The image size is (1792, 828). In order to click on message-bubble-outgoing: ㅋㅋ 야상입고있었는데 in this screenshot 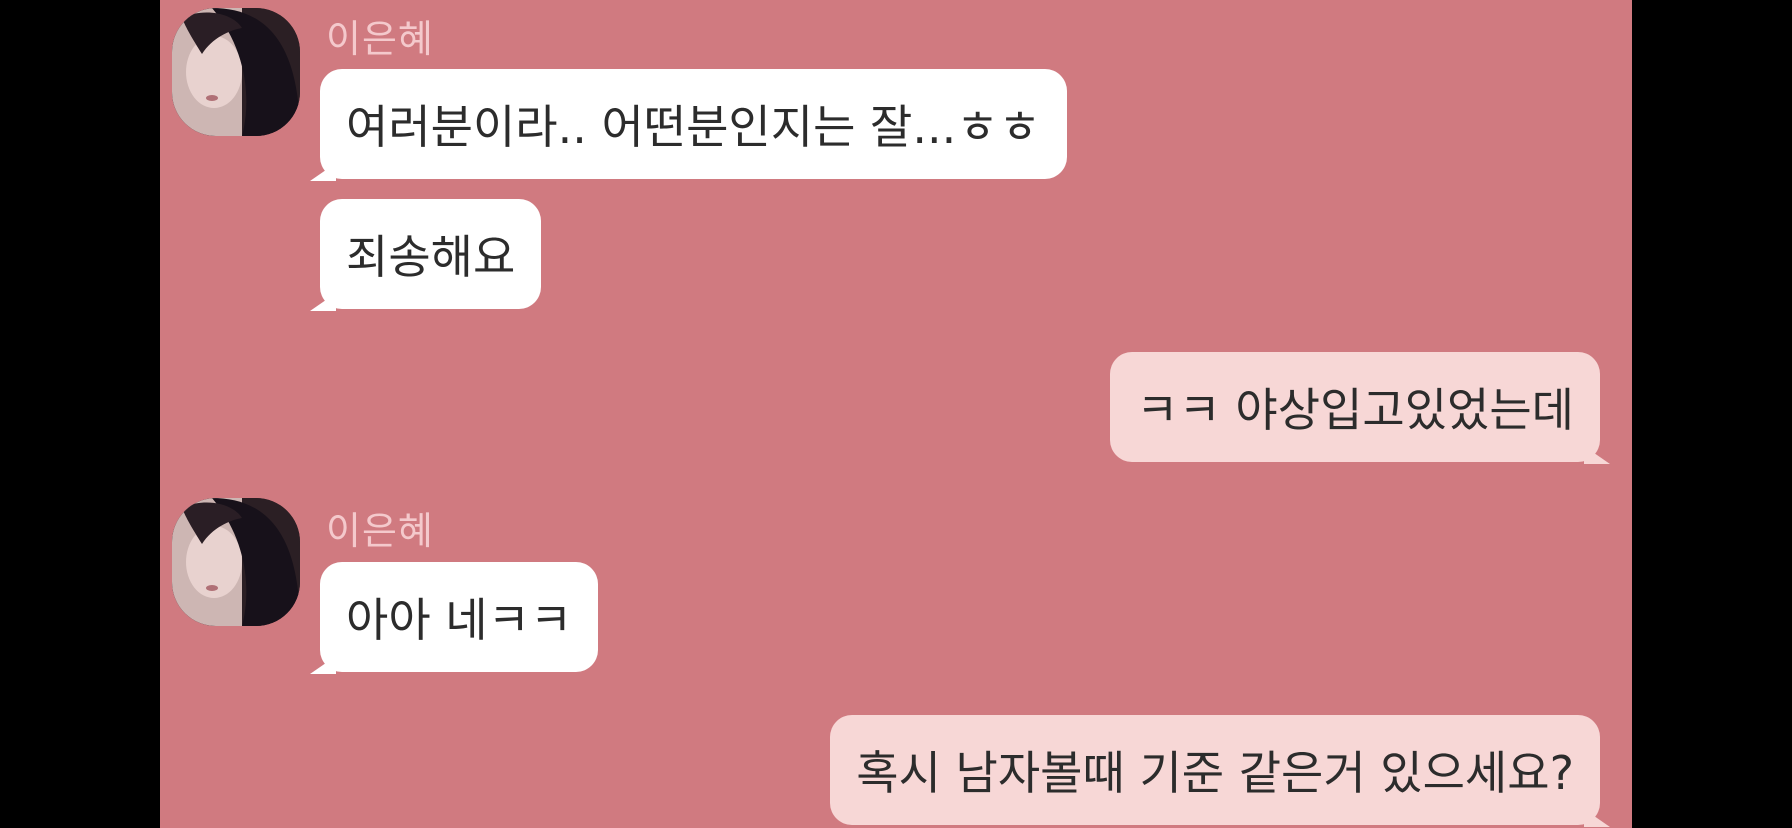, I will do `click(1360, 408)`.